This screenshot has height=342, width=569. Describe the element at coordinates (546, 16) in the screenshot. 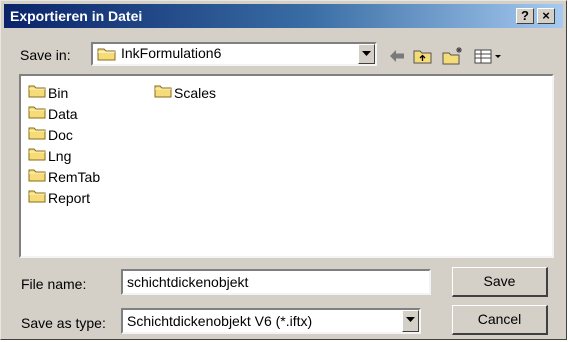

I see `close-button: ×` at that location.